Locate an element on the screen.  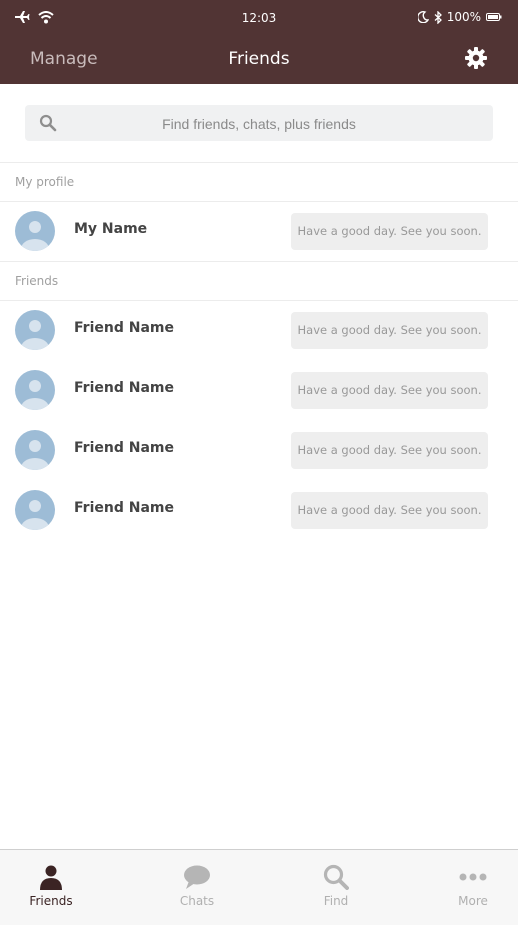
app-header: 12:03 100% Manage Friends is located at coordinates (259, 42).